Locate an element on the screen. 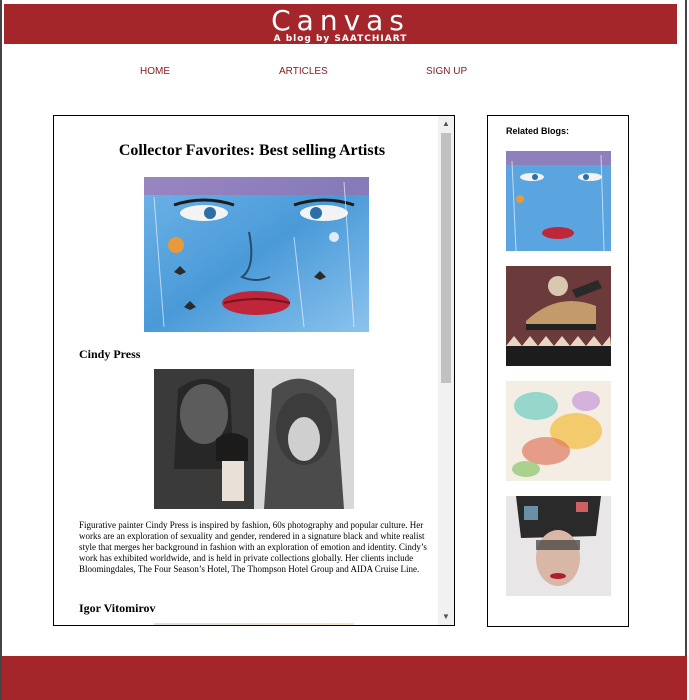 This screenshot has width=689, height=700. fragmented-portrait-thumbnail-icon is located at coordinates (558, 546).